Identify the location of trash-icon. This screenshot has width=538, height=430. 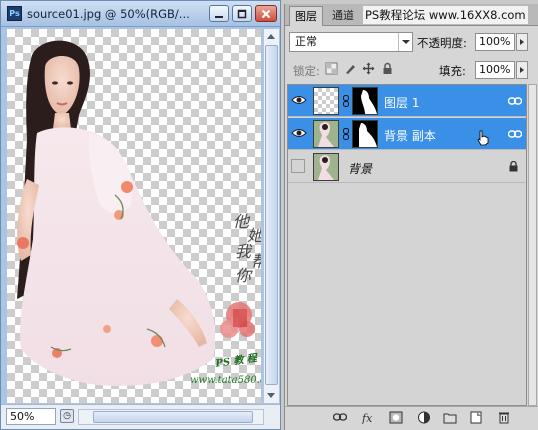
(504, 417).